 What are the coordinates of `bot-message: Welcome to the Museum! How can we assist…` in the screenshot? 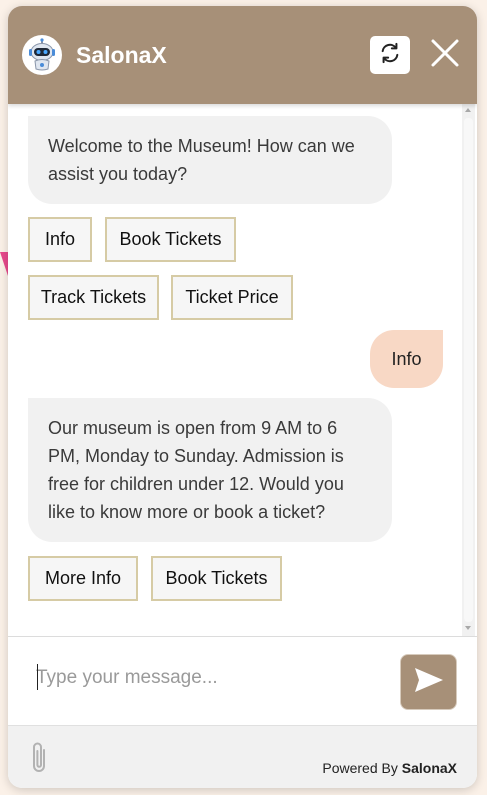 It's located at (210, 160).